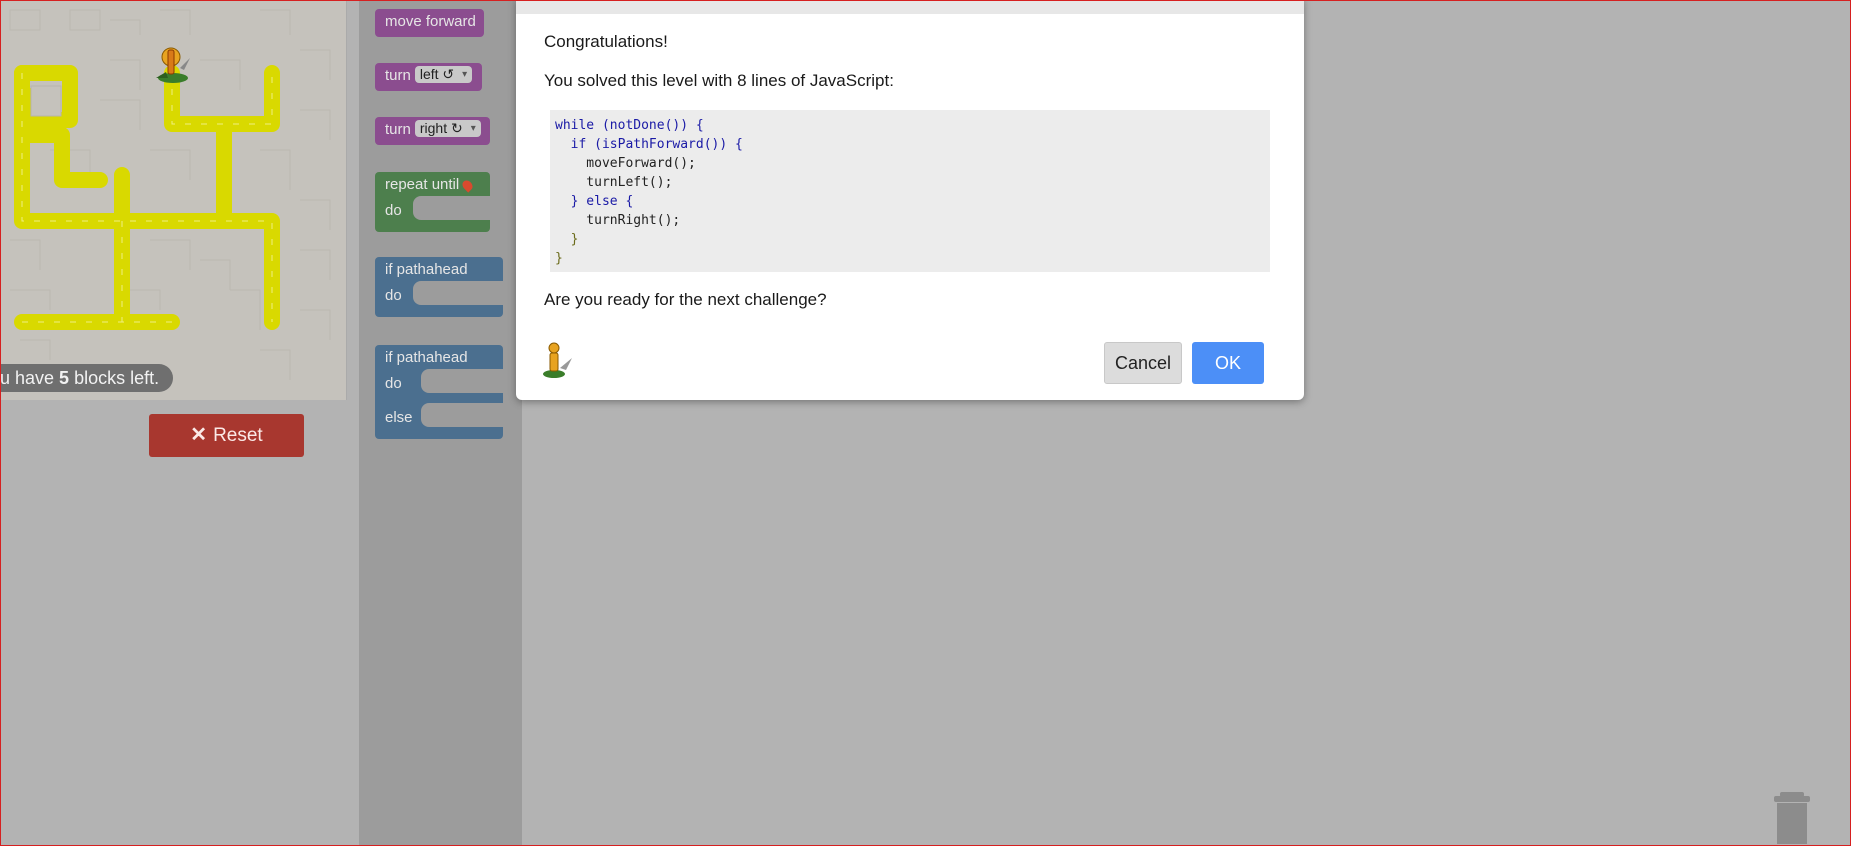 The image size is (1851, 846). Describe the element at coordinates (447, 128) in the screenshot. I see `turn-direction-dropdown: right ↻` at that location.